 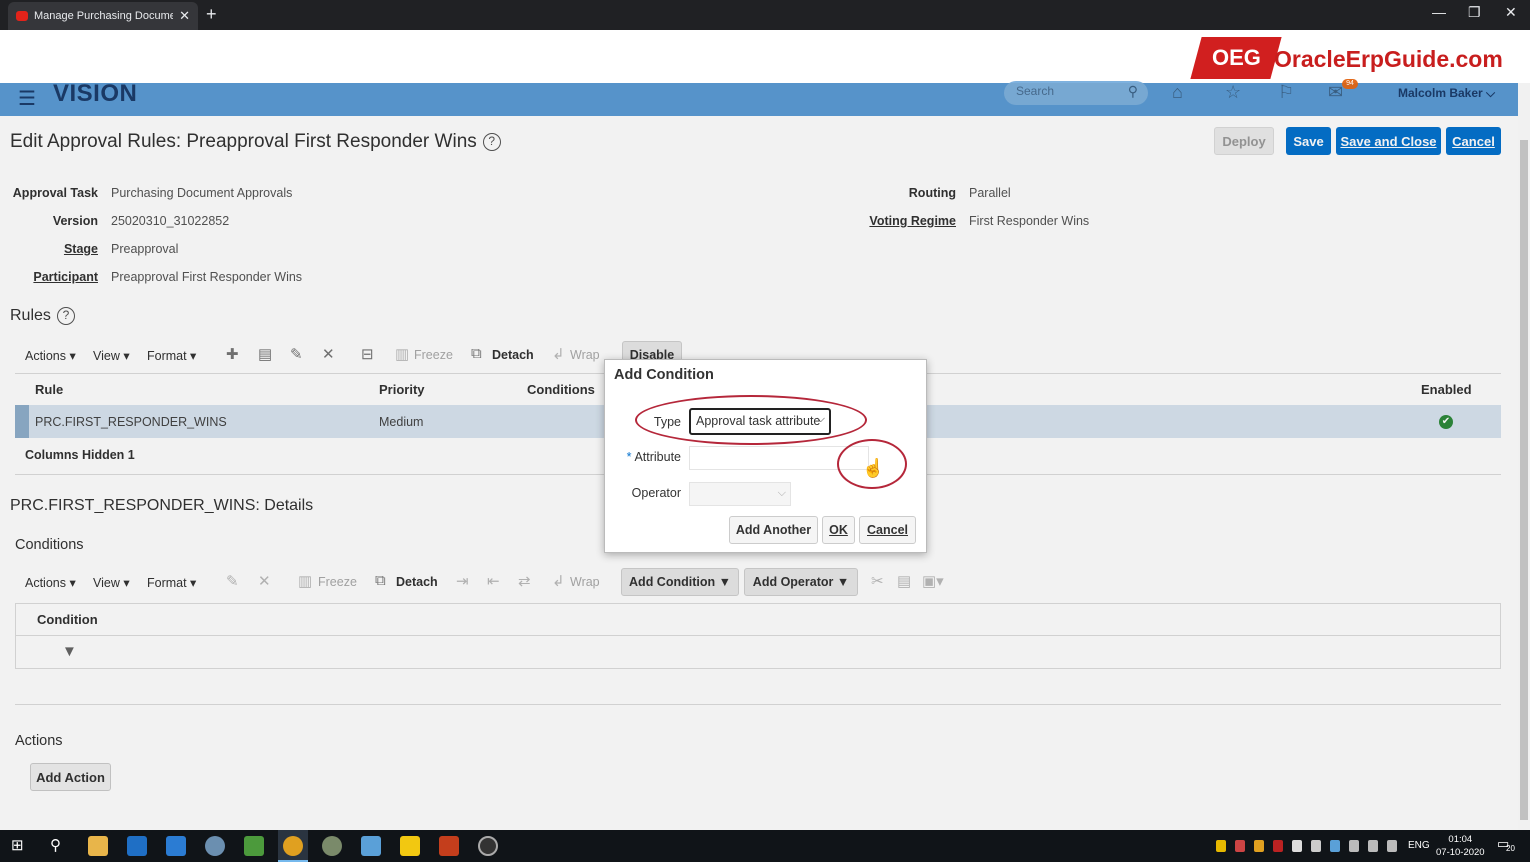 I want to click on tray-display-icon, so click(x=1354, y=846).